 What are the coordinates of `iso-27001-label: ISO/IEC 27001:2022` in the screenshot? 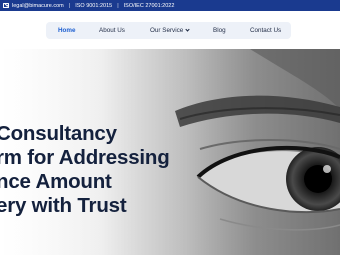 It's located at (149, 5).